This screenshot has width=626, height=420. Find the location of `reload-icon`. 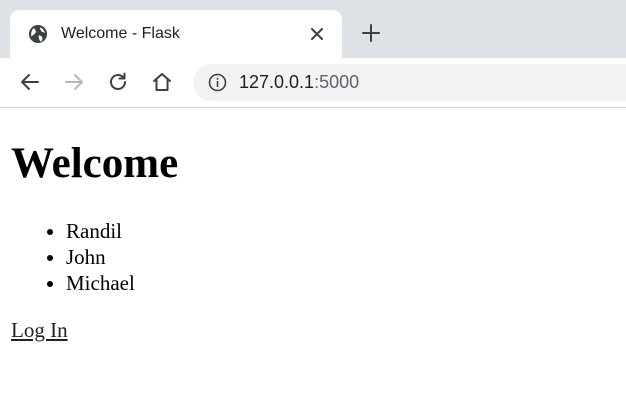

reload-icon is located at coordinates (118, 82).